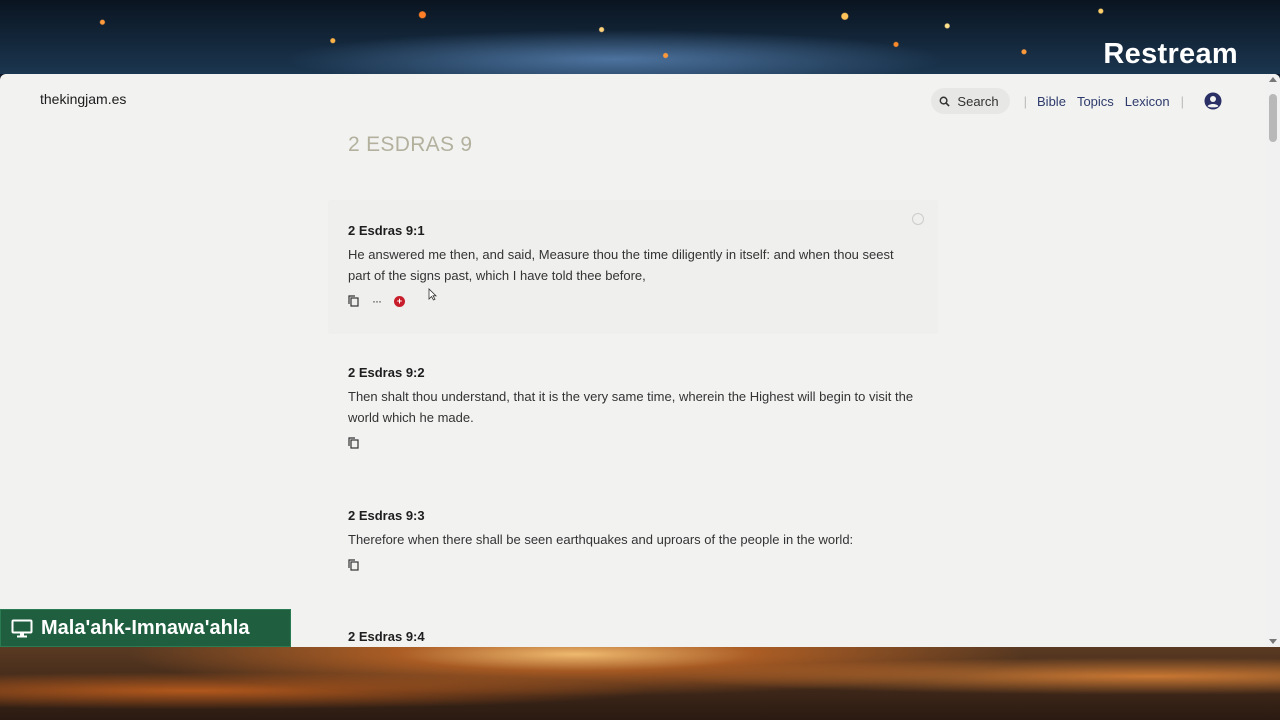 The width and height of the screenshot is (1280, 720). I want to click on verse-card: 2 Esdras 9:4, so click(633, 636).